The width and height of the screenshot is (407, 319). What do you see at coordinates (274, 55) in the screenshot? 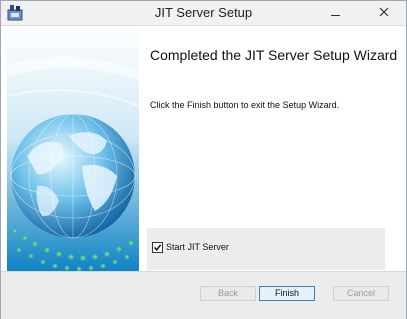
I see `wizard-heading: Completed the JIT Server Setup Wizard` at bounding box center [274, 55].